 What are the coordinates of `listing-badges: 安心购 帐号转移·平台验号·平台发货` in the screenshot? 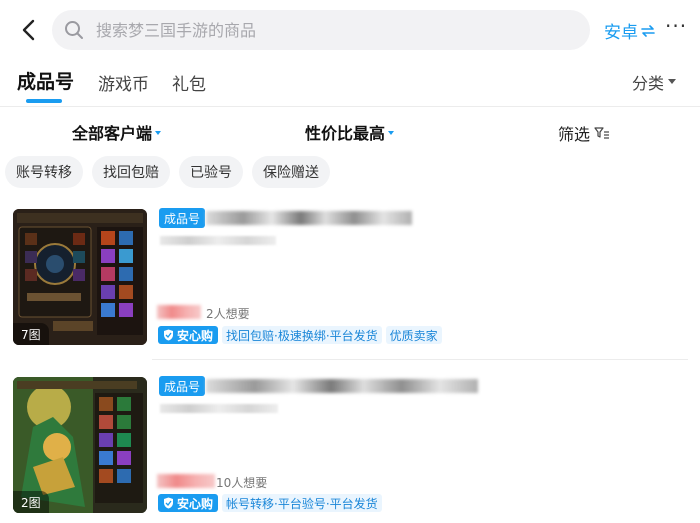 It's located at (270, 503).